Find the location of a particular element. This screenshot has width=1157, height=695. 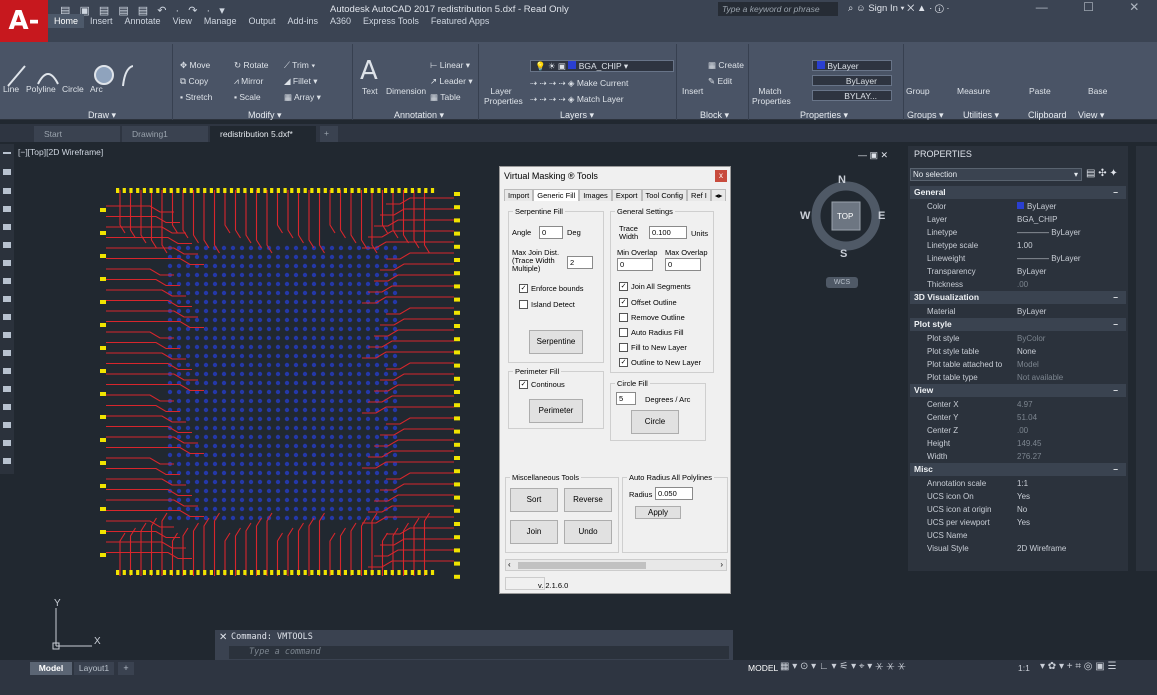

viewcube-south: S is located at coordinates (843, 254).